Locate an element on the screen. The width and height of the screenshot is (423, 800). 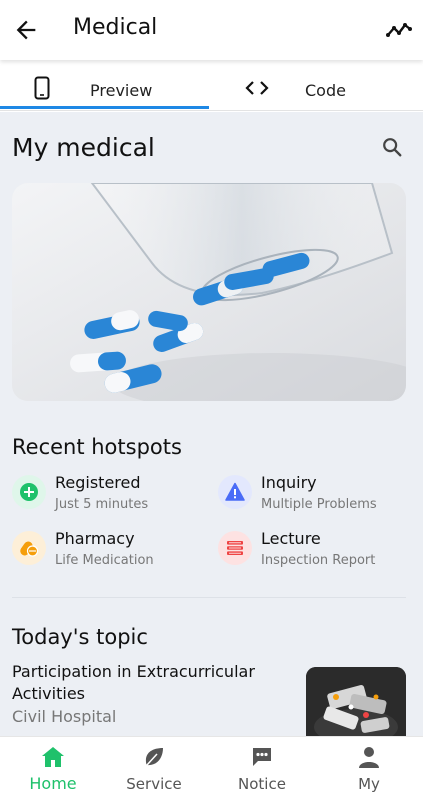
tab-indicator is located at coordinates (104, 107).